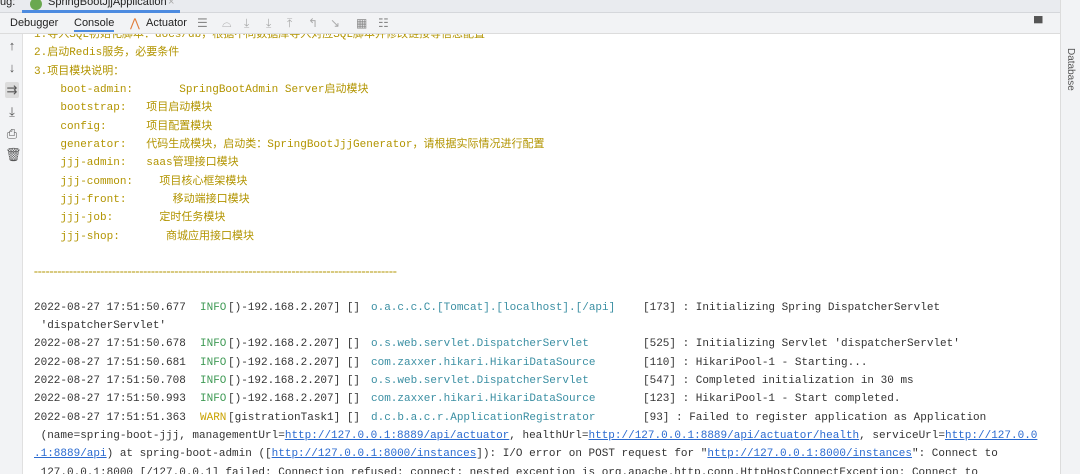  Describe the element at coordinates (136, 163) in the screenshot. I see `banner-line: jjj-admin: saas管理接口模块` at that location.